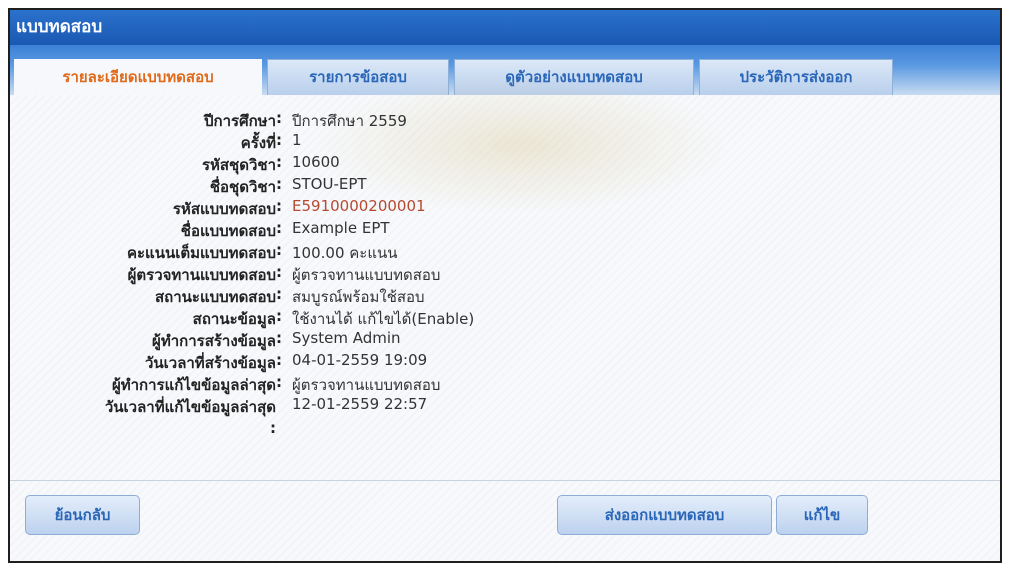 The width and height of the screenshot is (1012, 567). What do you see at coordinates (358, 297) in the screenshot?
I see `detail-value: สมบูรณ์พร้อมใช้สอบ` at bounding box center [358, 297].